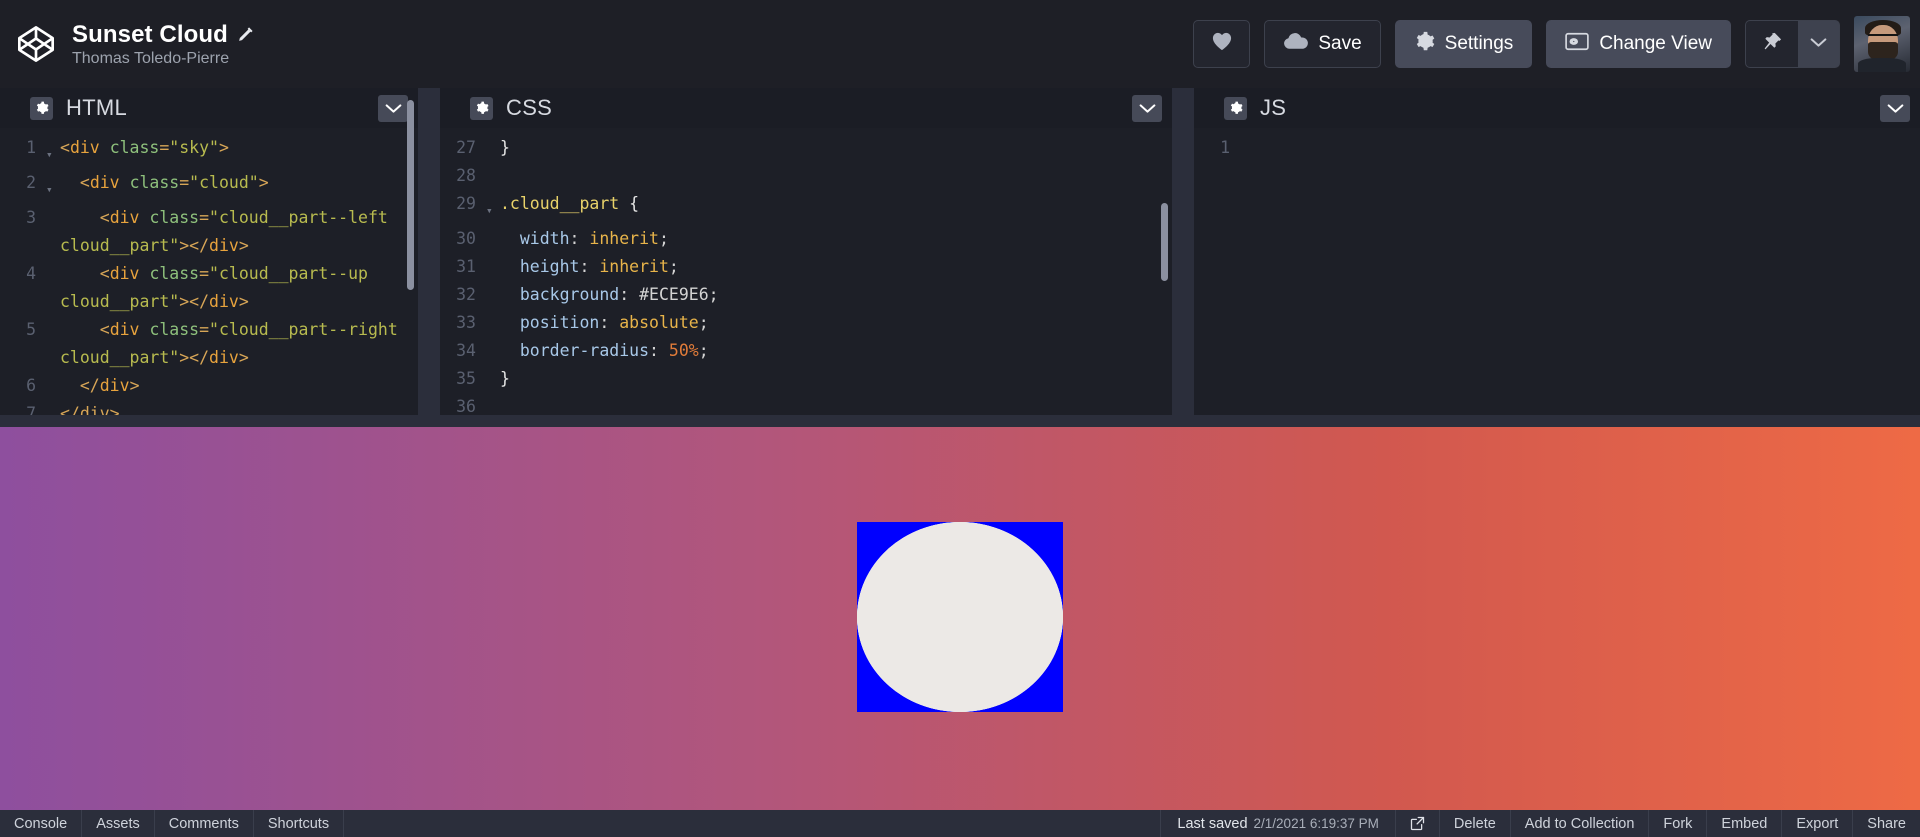 This screenshot has width=1920, height=837. I want to click on editor-pane-js: JS 1, so click(1557, 251).